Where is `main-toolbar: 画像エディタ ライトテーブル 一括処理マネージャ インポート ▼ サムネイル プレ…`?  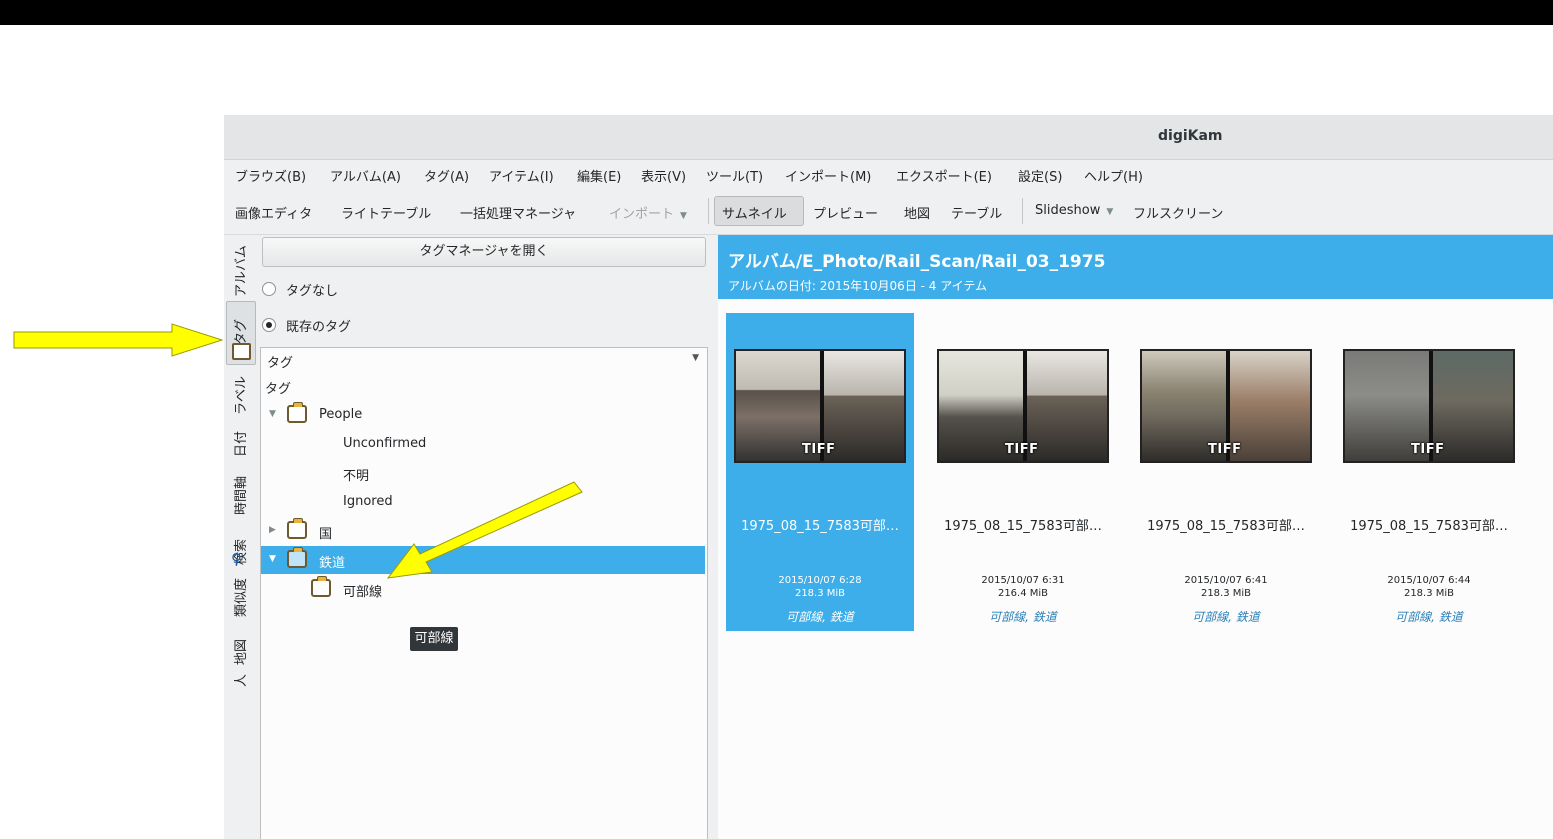 main-toolbar: 画像エディタ ライトテーブル 一括処理マネージャ インポート ▼ サムネイル プレ… is located at coordinates (888, 211).